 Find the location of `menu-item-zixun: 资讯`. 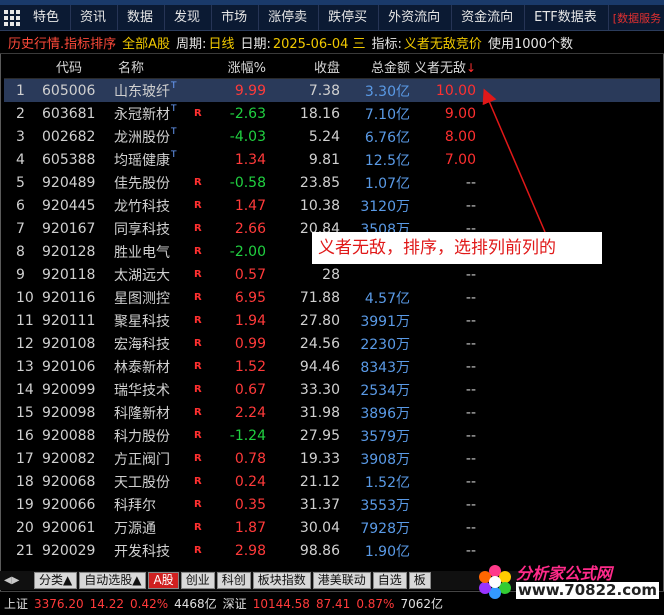

menu-item-zixun: 资讯 is located at coordinates (95, 17).